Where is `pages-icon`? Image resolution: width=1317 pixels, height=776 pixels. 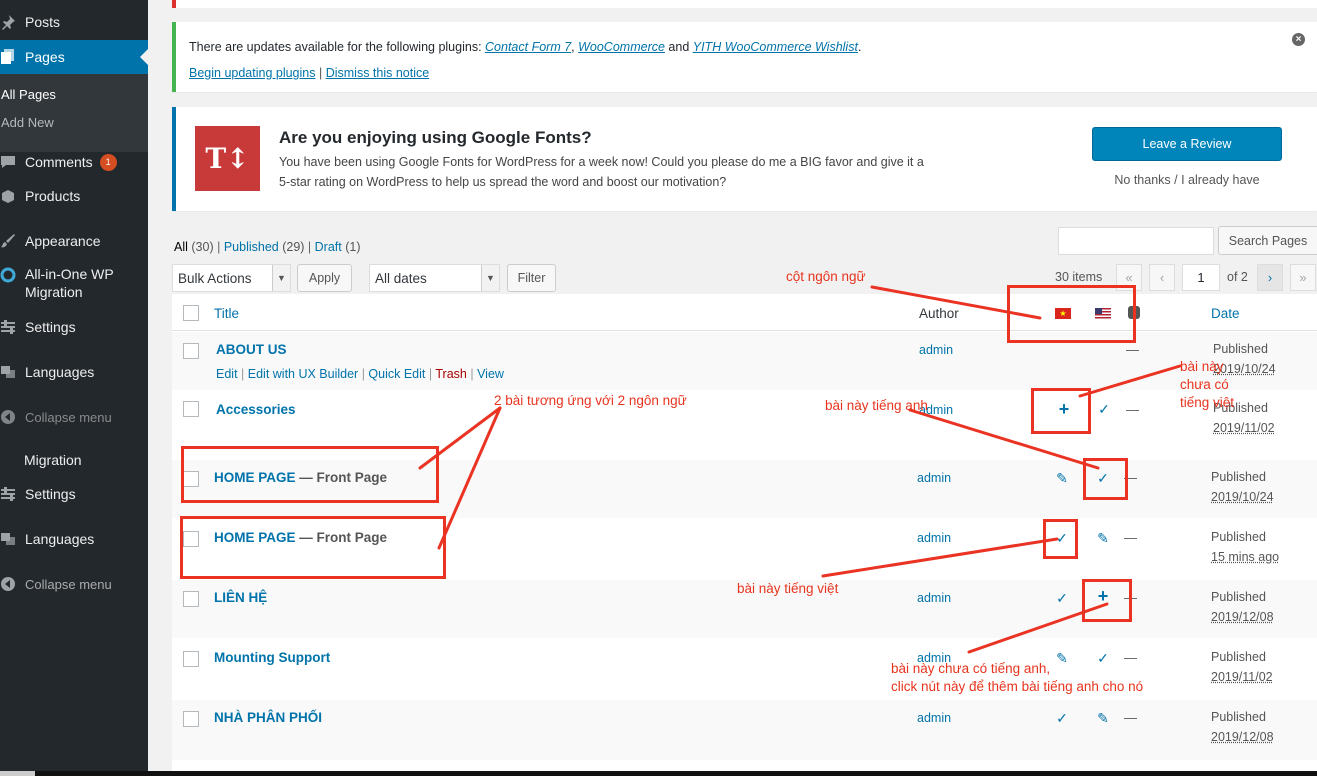 pages-icon is located at coordinates (12, 57).